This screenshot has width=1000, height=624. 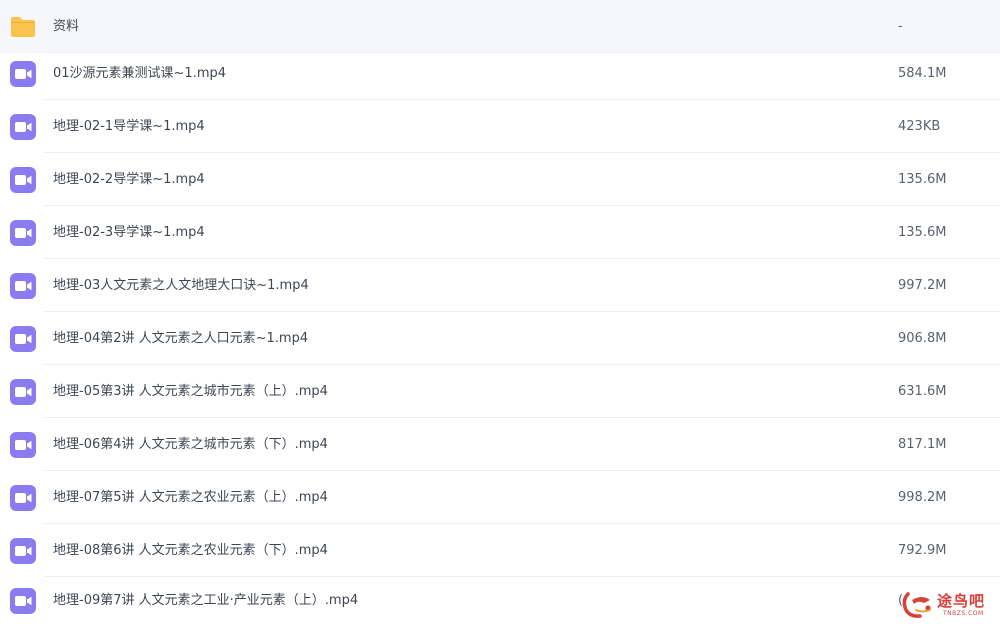 I want to click on file-size: (, so click(x=901, y=600).